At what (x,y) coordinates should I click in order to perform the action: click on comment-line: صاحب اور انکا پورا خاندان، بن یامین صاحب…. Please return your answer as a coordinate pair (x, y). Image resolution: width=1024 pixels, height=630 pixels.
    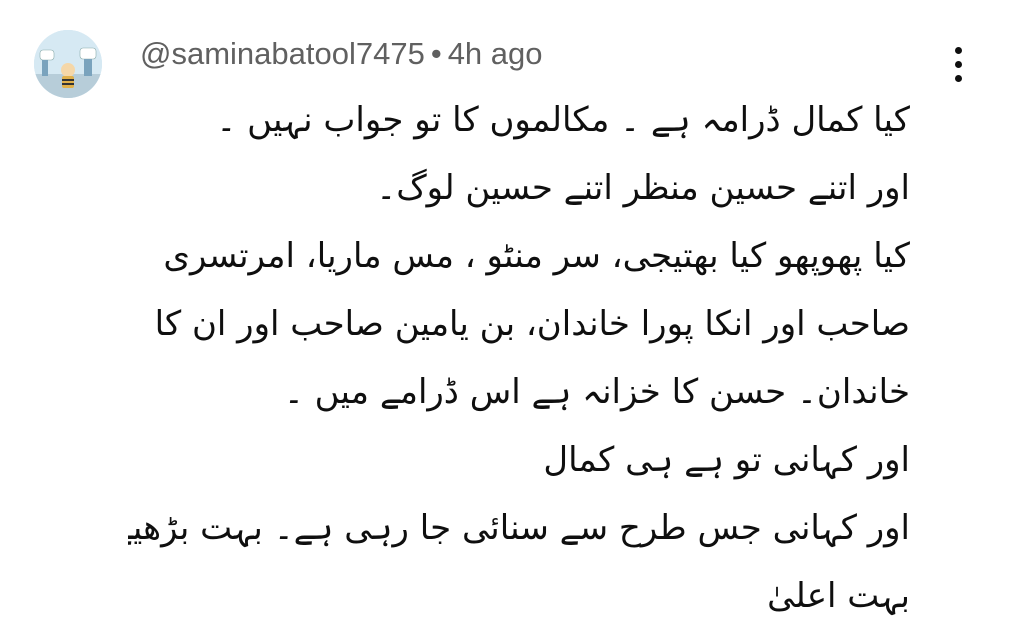
    Looking at the image, I should click on (532, 324).